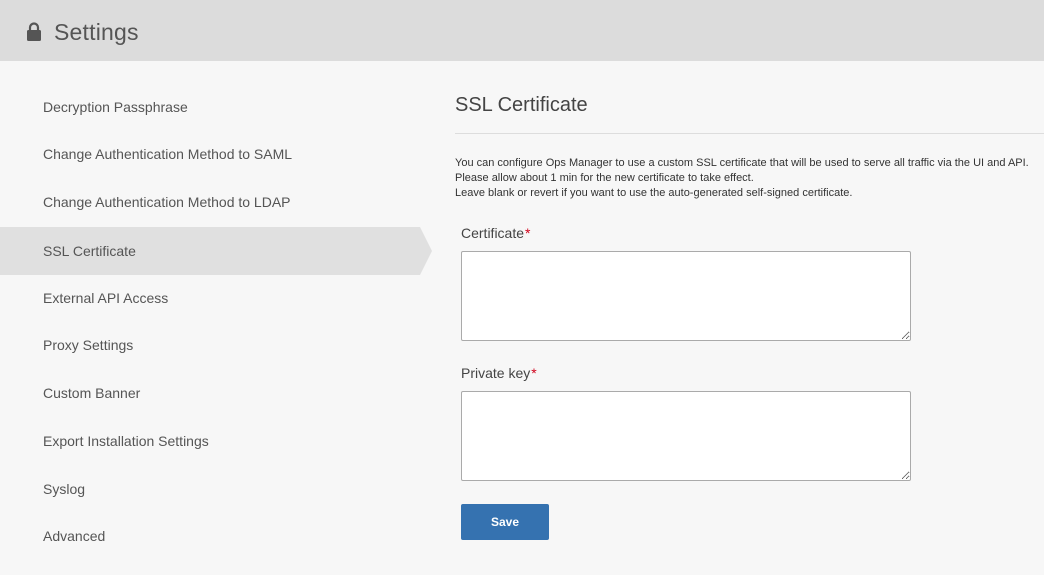 The image size is (1044, 575). I want to click on private-key-label-text: Private key, so click(496, 373).